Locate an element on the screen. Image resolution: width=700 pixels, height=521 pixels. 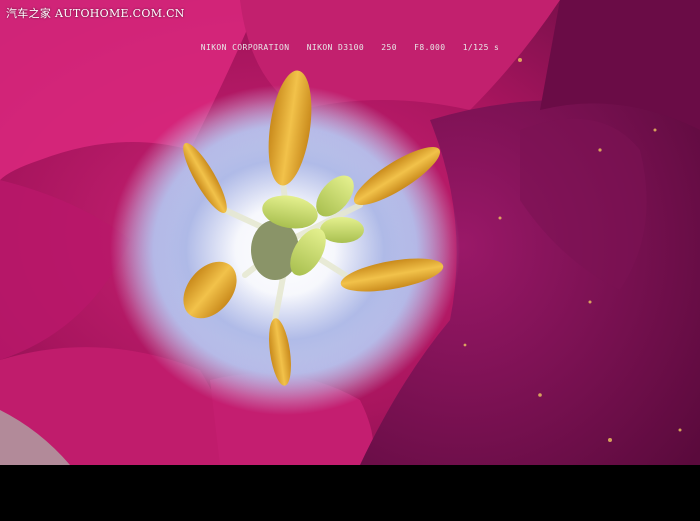
site-watermark: 汽车之家 AUTOHOME.COM.CN is located at coordinates (95, 13).